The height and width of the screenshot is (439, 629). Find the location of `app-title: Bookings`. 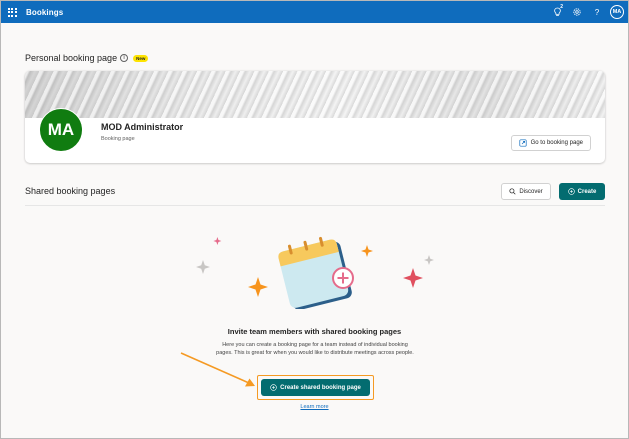

app-title: Bookings is located at coordinates (45, 12).